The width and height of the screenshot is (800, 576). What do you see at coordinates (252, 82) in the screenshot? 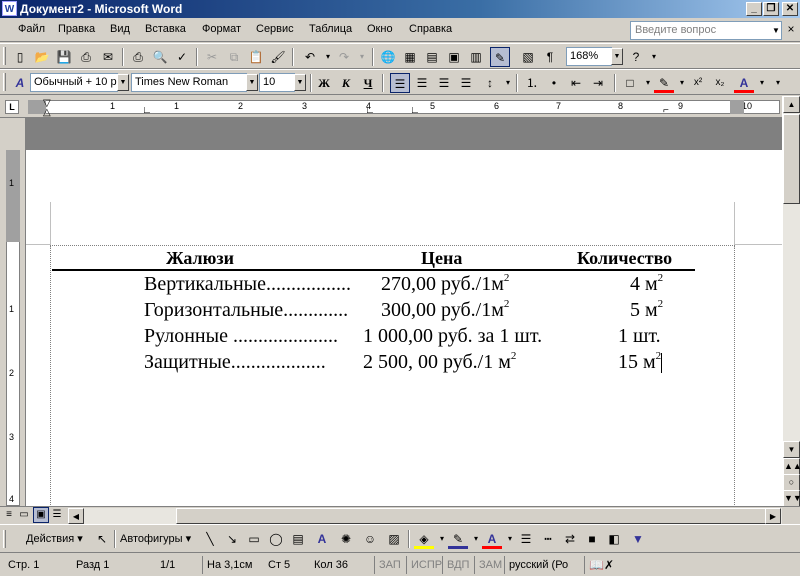
I see `font-dropdown-icon: ▼` at bounding box center [252, 82].